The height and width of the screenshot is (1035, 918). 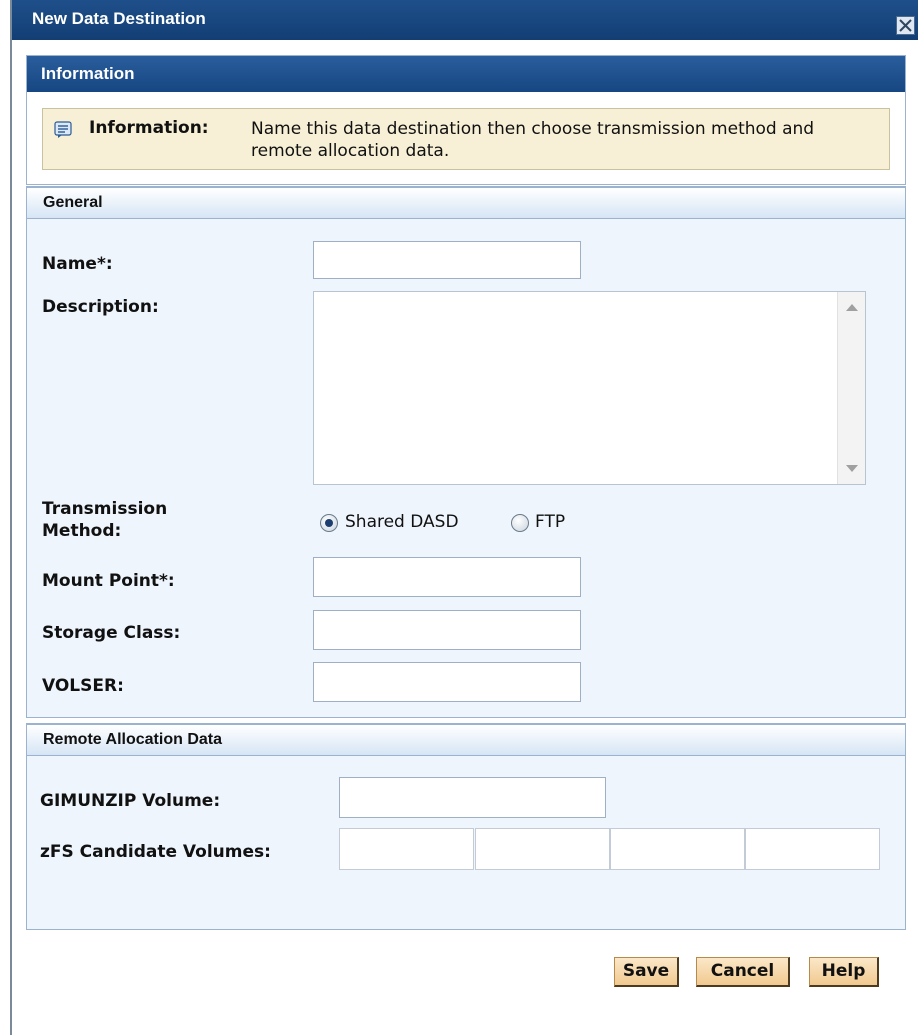 What do you see at coordinates (132, 739) in the screenshot?
I see `remote-allocation-header-label: Remote Allocation Data` at bounding box center [132, 739].